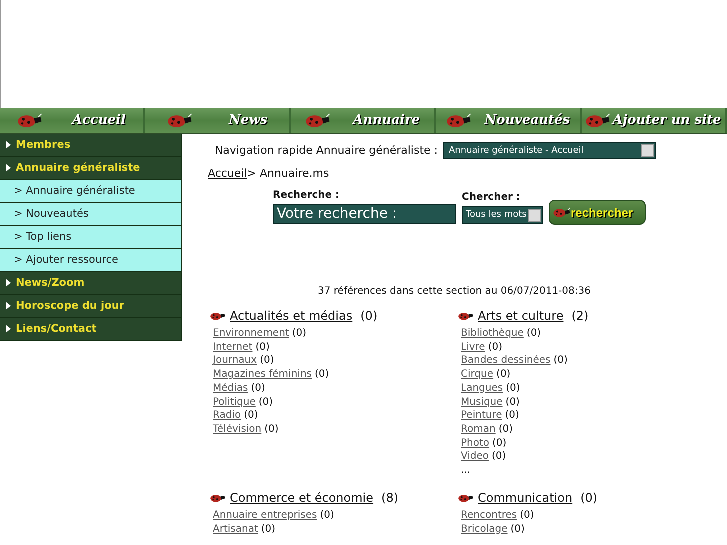  What do you see at coordinates (78, 168) in the screenshot?
I see `menu-label: Annuaire généraliste` at bounding box center [78, 168].